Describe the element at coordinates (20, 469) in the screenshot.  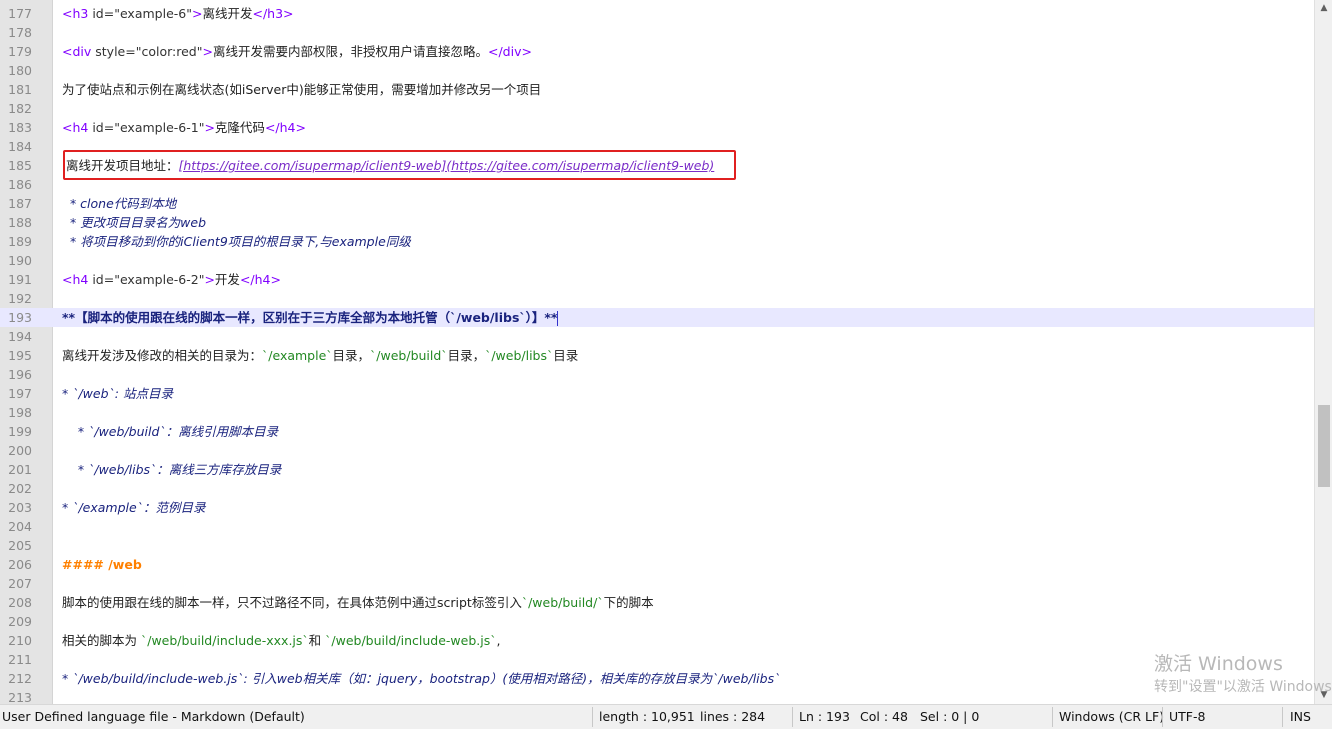
I see `line-number: 201` at that location.